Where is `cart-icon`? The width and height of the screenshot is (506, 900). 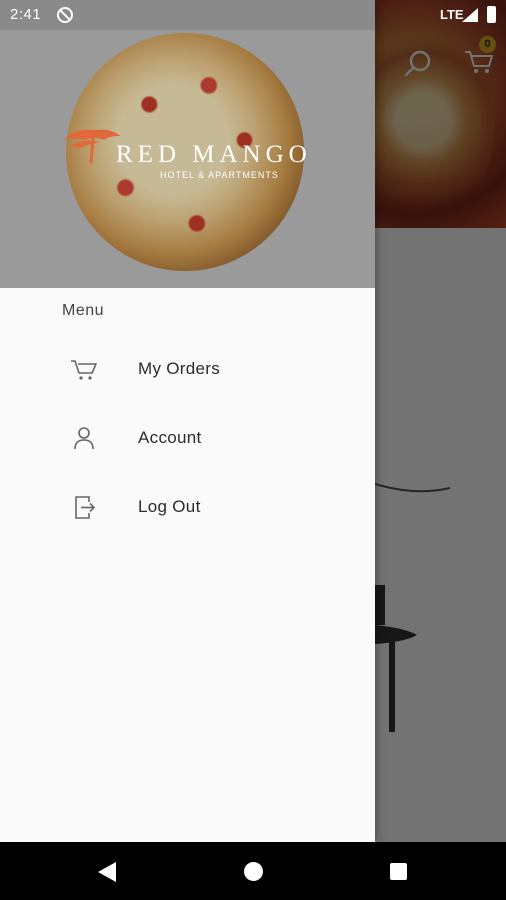
cart-icon is located at coordinates (84, 370).